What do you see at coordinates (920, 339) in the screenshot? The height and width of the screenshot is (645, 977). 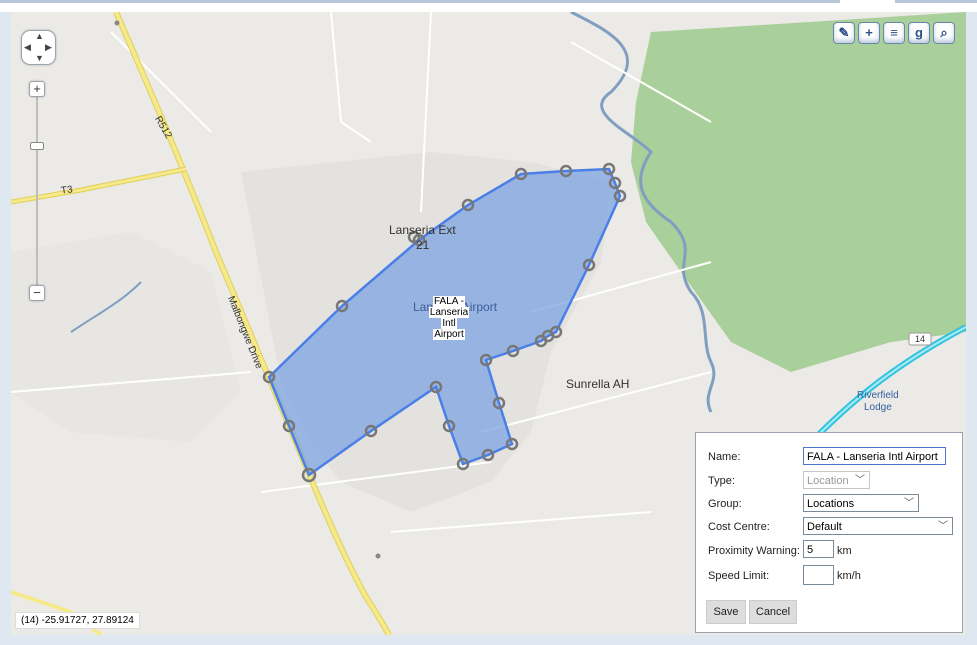 I see `label-route-14: 14` at bounding box center [920, 339].